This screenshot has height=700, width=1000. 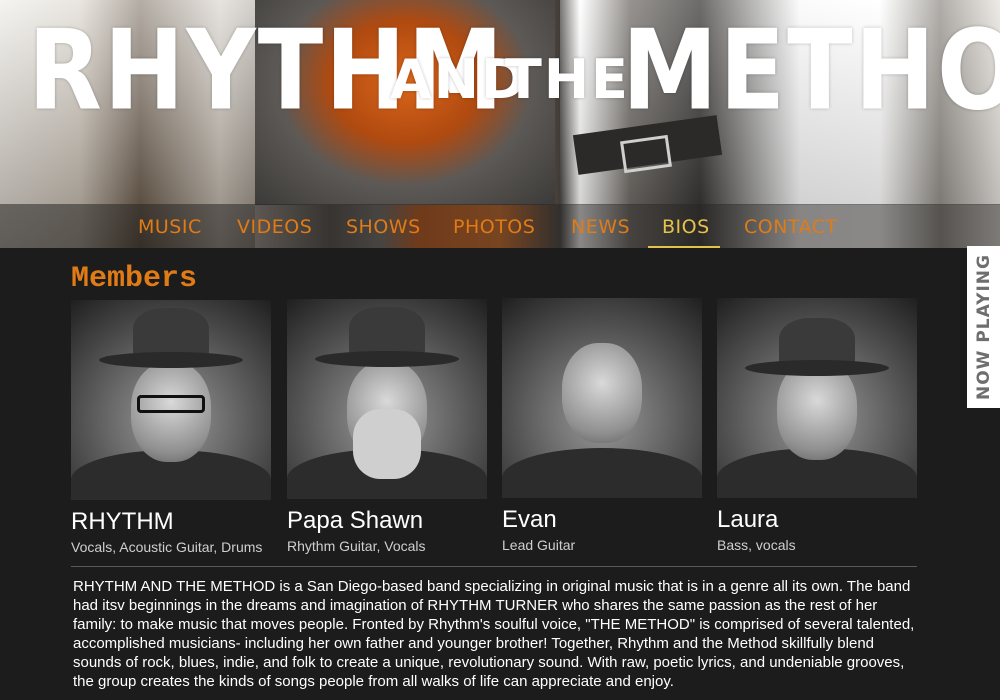 I want to click on member-role: Vocals, Acoustic Guitar, Drums, so click(x=167, y=547).